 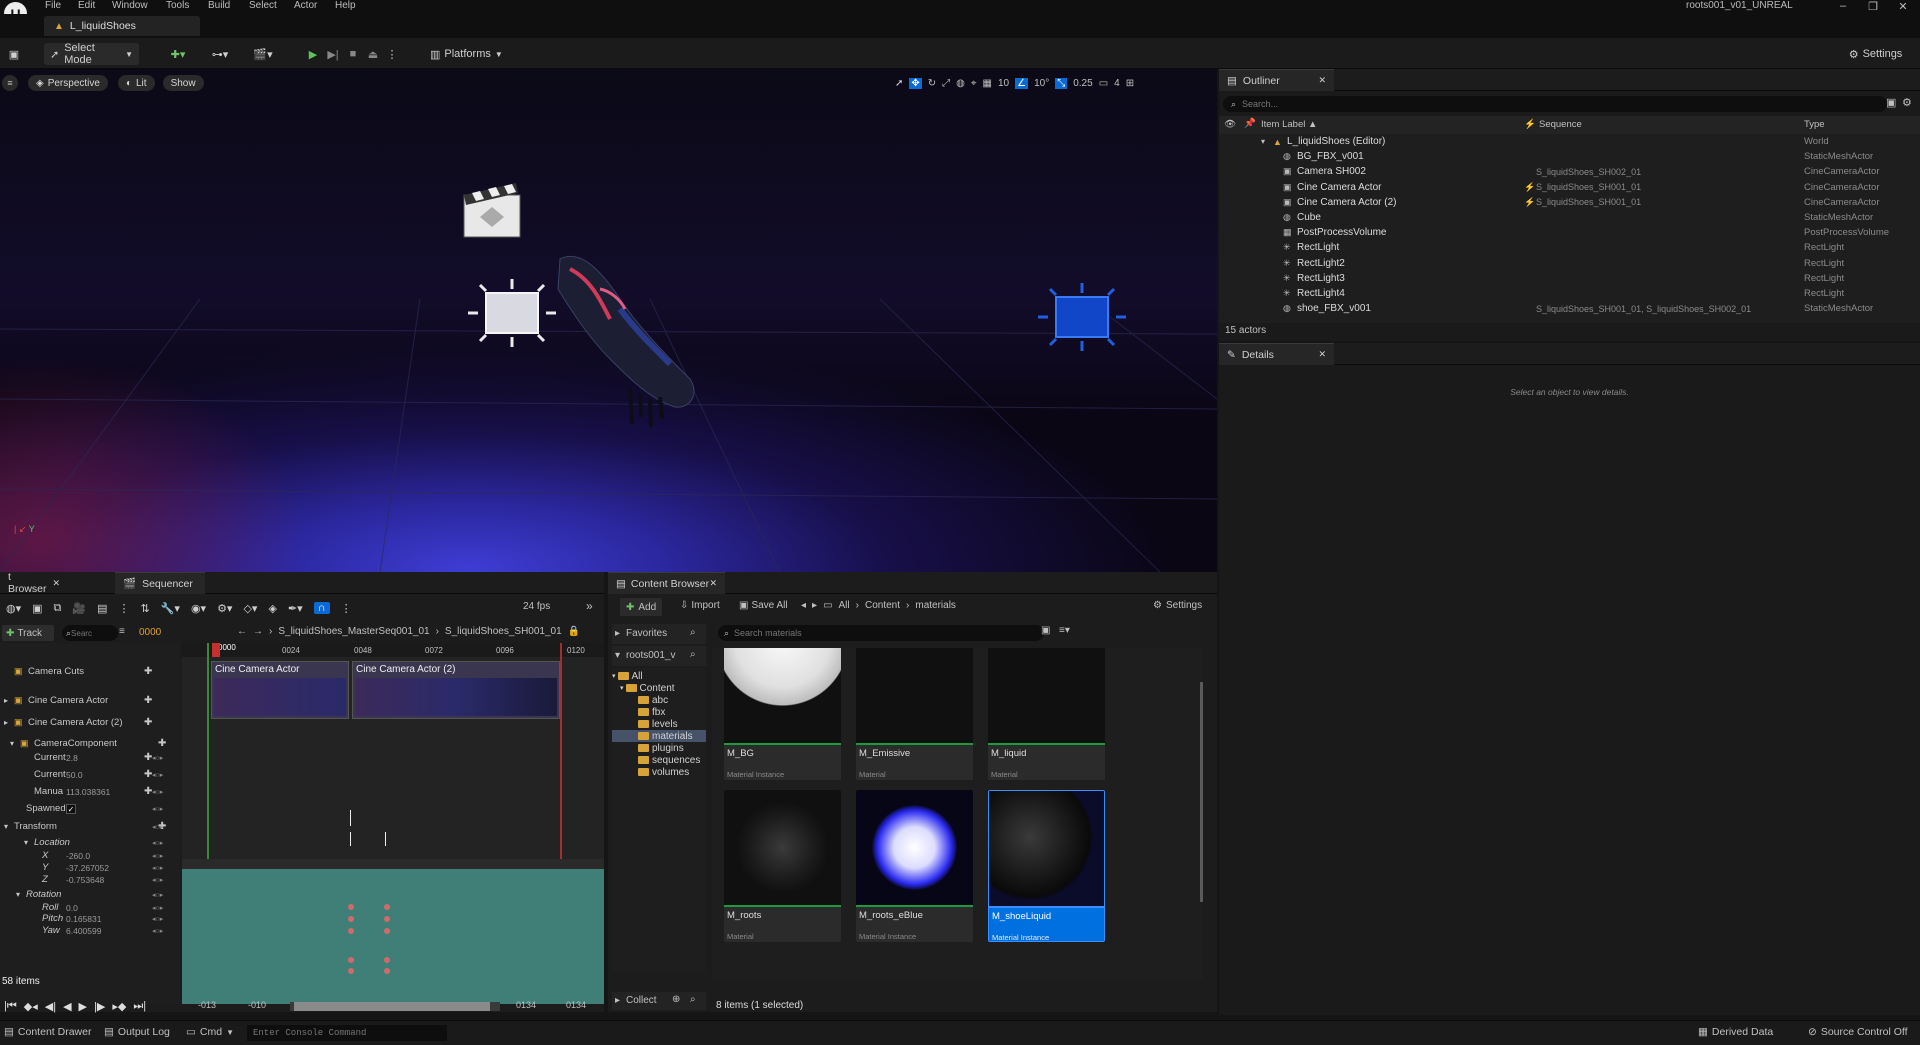 I want to click on rotation-snap-icon: ∠, so click(x=1022, y=83).